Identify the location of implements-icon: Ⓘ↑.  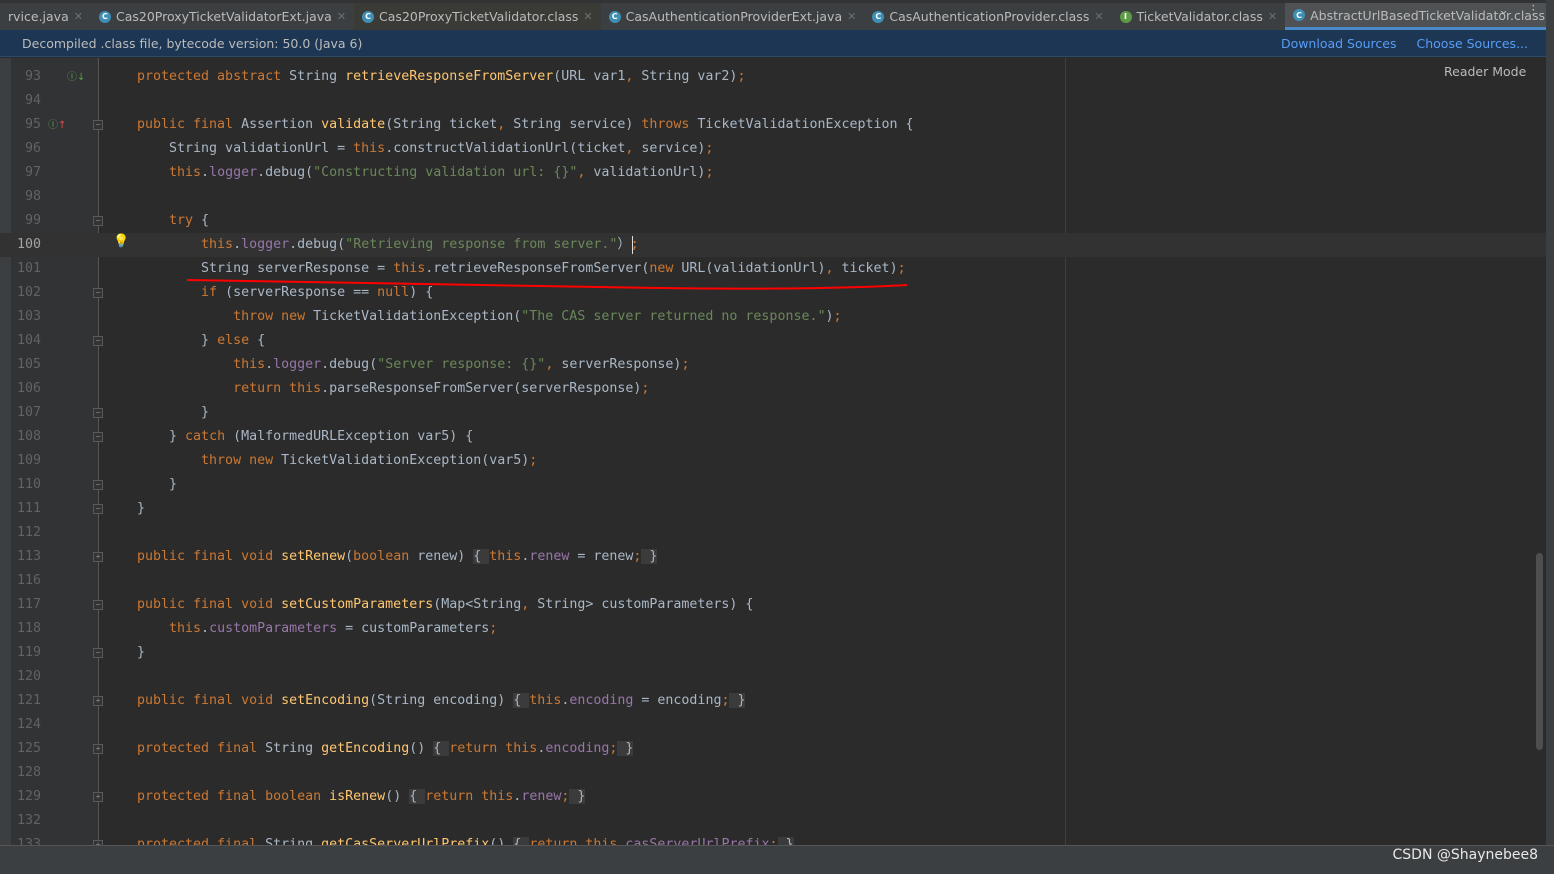
(57, 123).